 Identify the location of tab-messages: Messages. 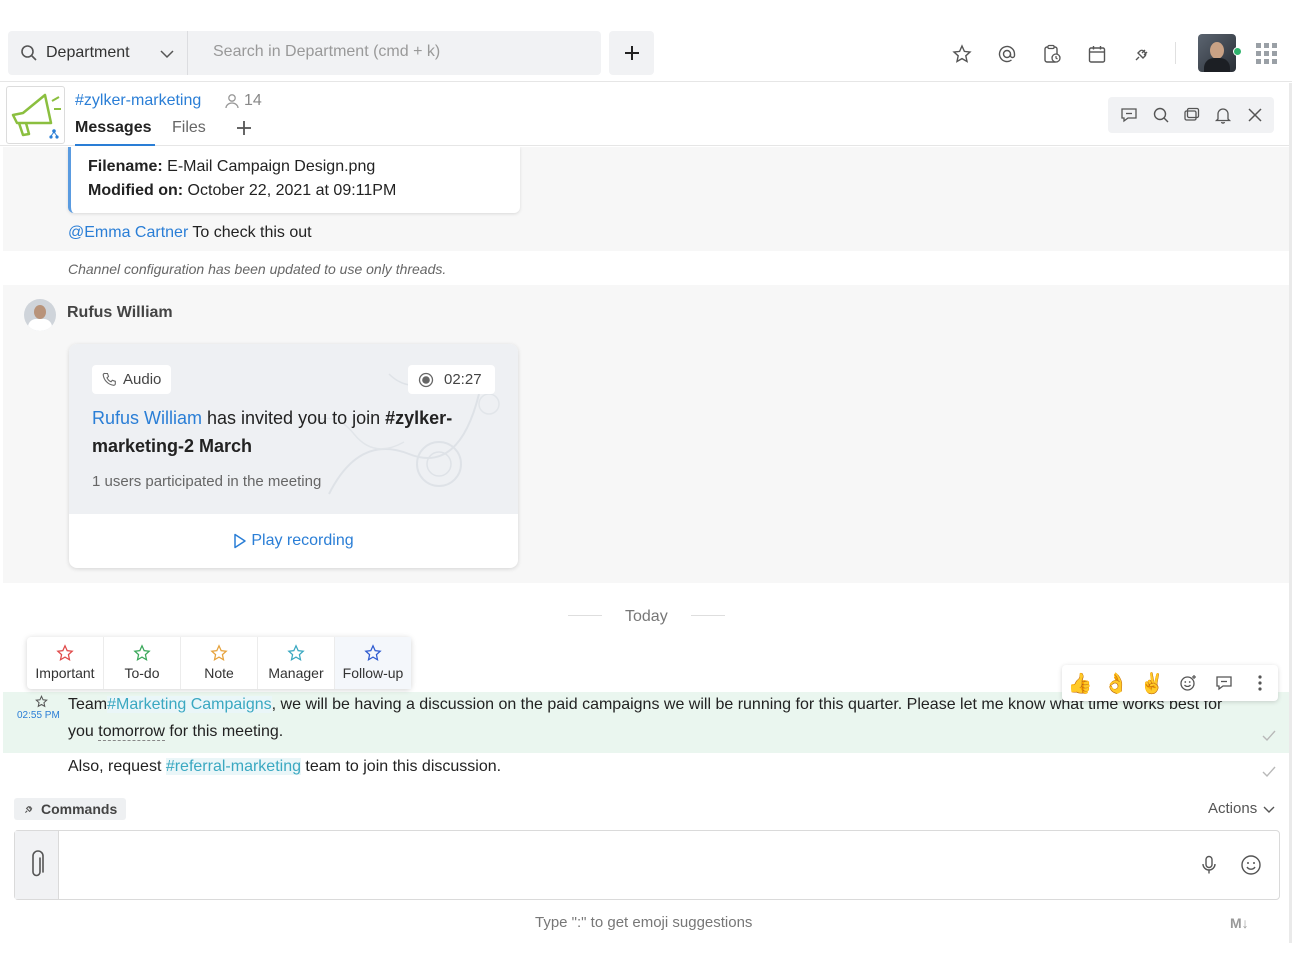
(115, 132).